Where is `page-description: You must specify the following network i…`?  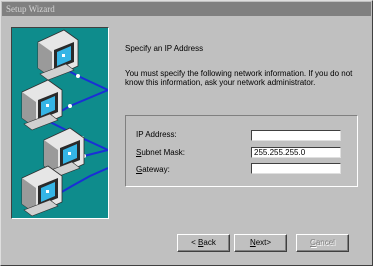 page-description: You must specify the following network i… is located at coordinates (239, 78).